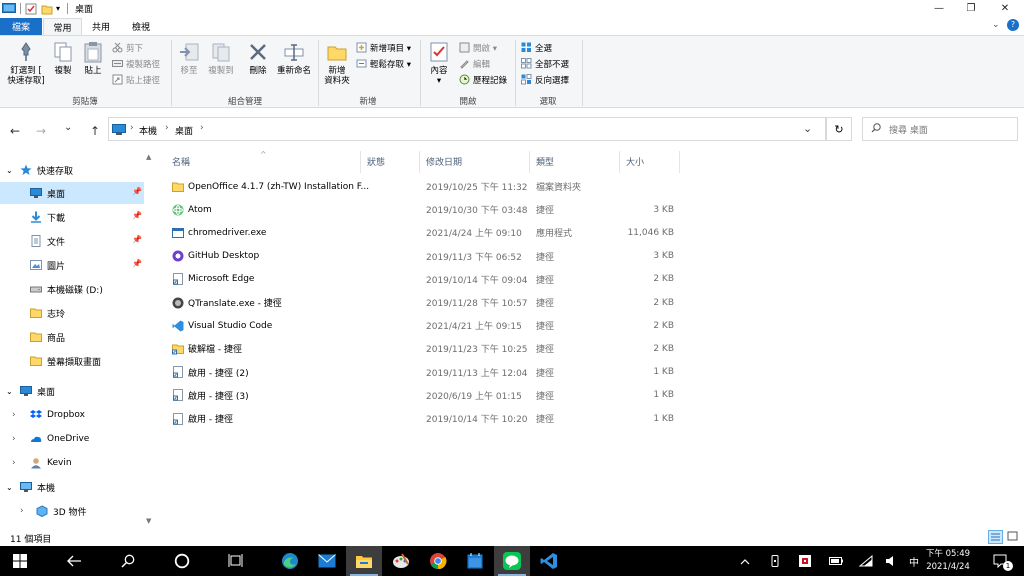 The width and height of the screenshot is (1024, 576). What do you see at coordinates (549, 561) in the screenshot?
I see `taskbar-app-vscode` at bounding box center [549, 561].